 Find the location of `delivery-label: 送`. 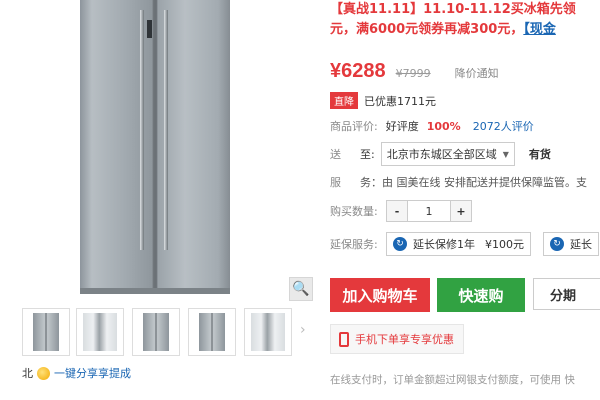

delivery-label: 送 is located at coordinates (335, 154).